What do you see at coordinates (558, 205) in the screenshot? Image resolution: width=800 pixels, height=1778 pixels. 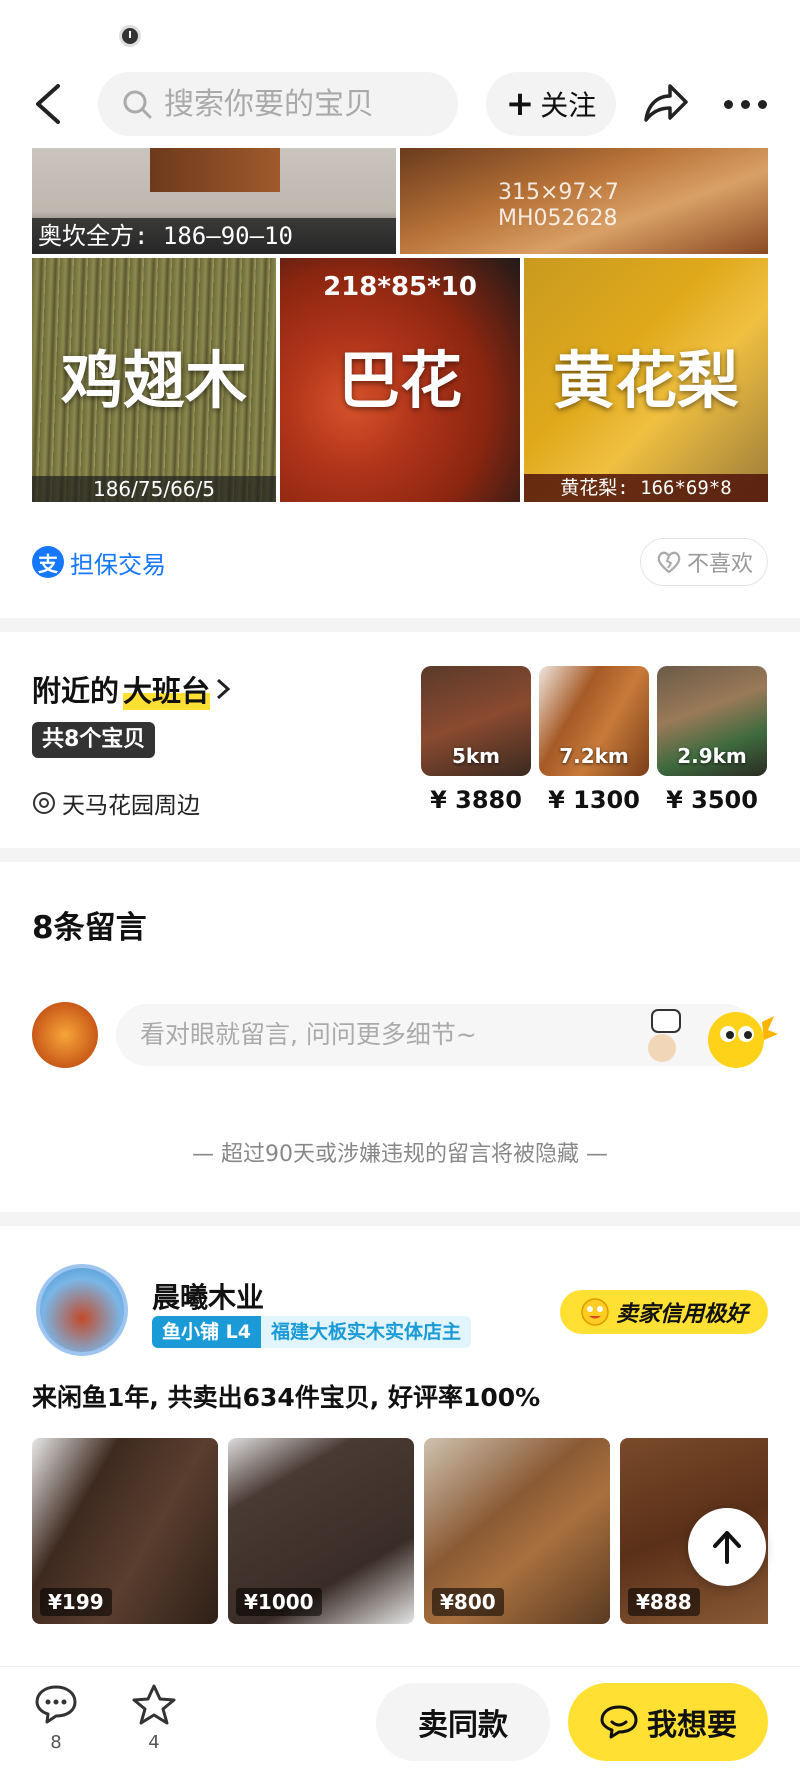 I see `photo-caption: 315×97×7 MH052628` at bounding box center [558, 205].